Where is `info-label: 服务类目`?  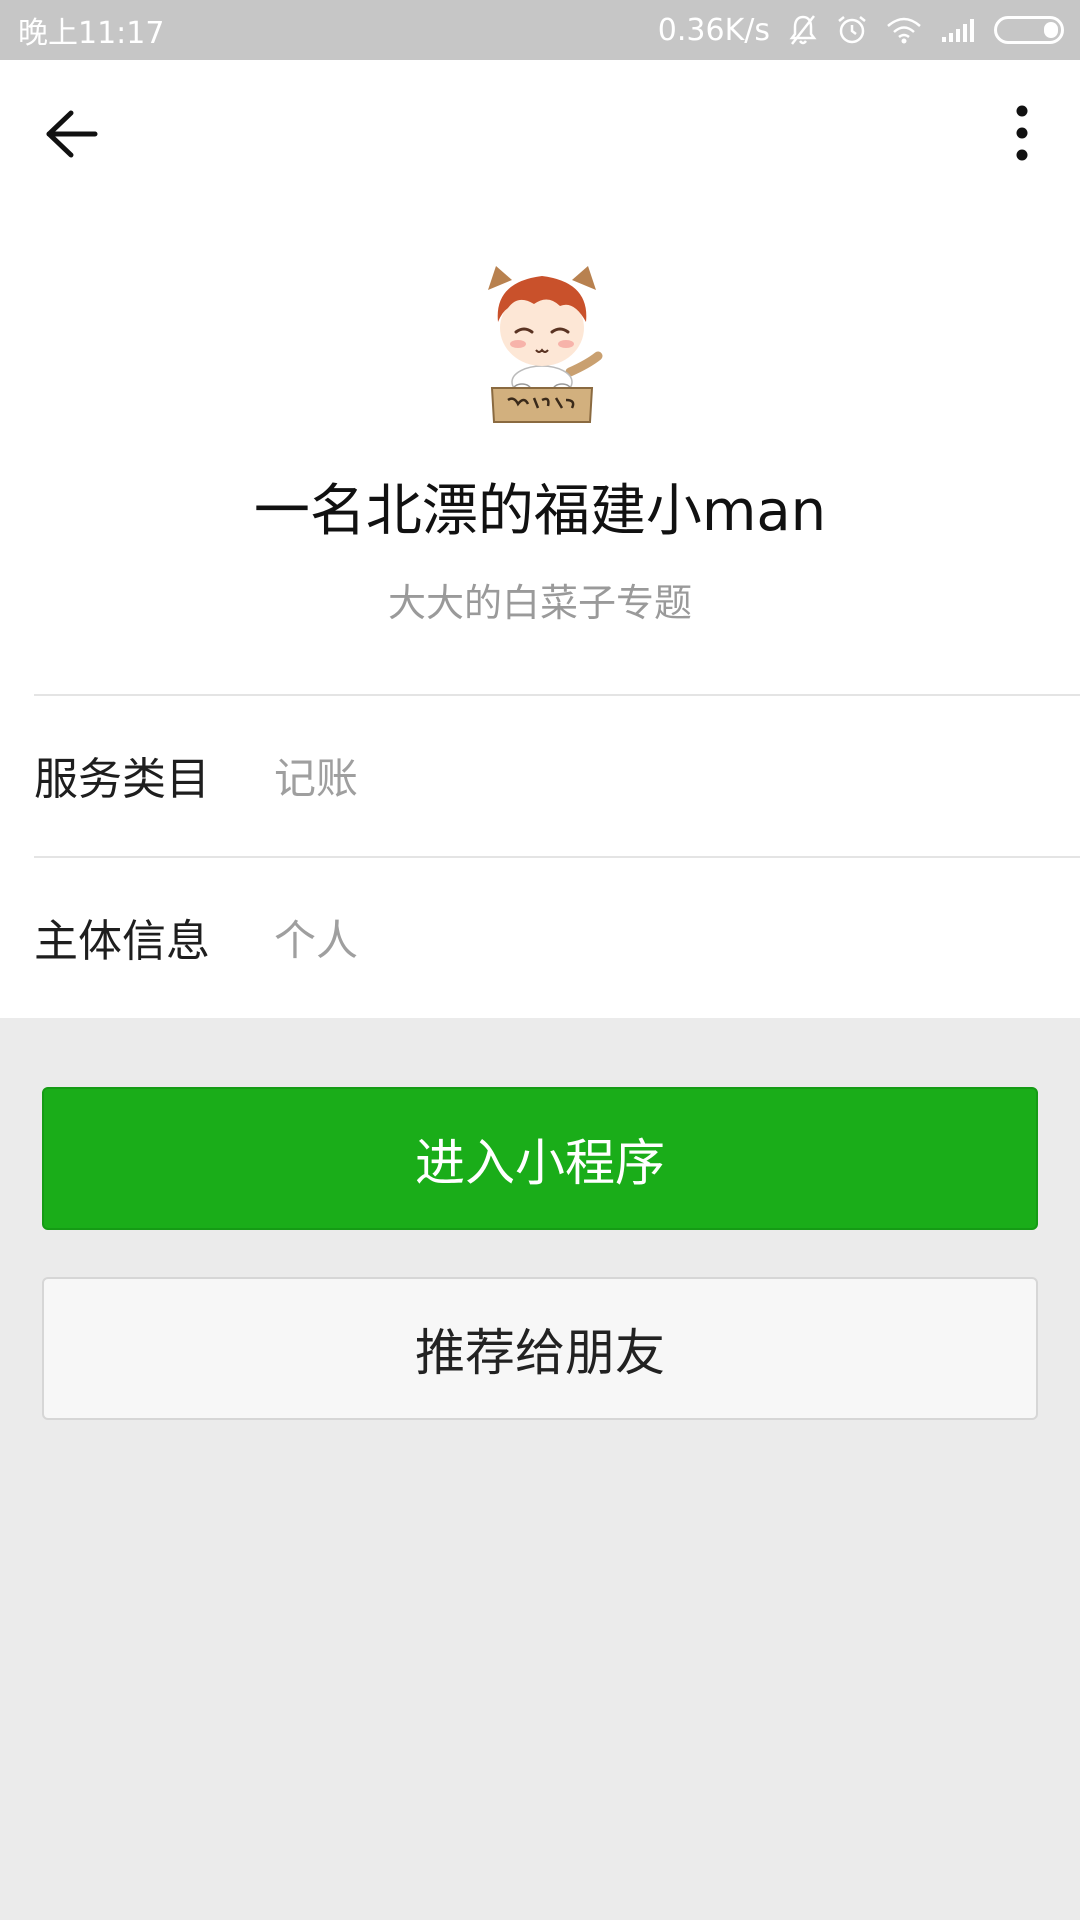 info-label: 服务类目 is located at coordinates (122, 779).